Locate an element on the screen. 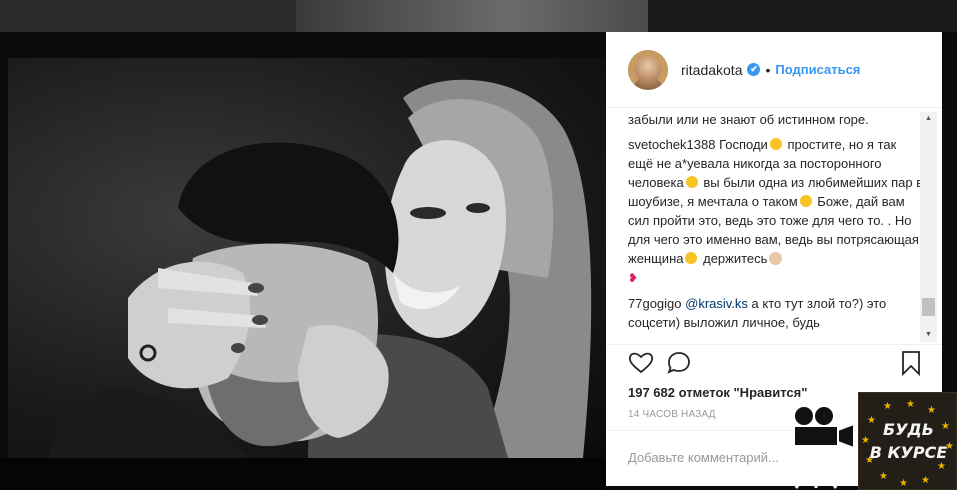 This screenshot has height=490, width=957. comment-text: Господи is located at coordinates (743, 144).